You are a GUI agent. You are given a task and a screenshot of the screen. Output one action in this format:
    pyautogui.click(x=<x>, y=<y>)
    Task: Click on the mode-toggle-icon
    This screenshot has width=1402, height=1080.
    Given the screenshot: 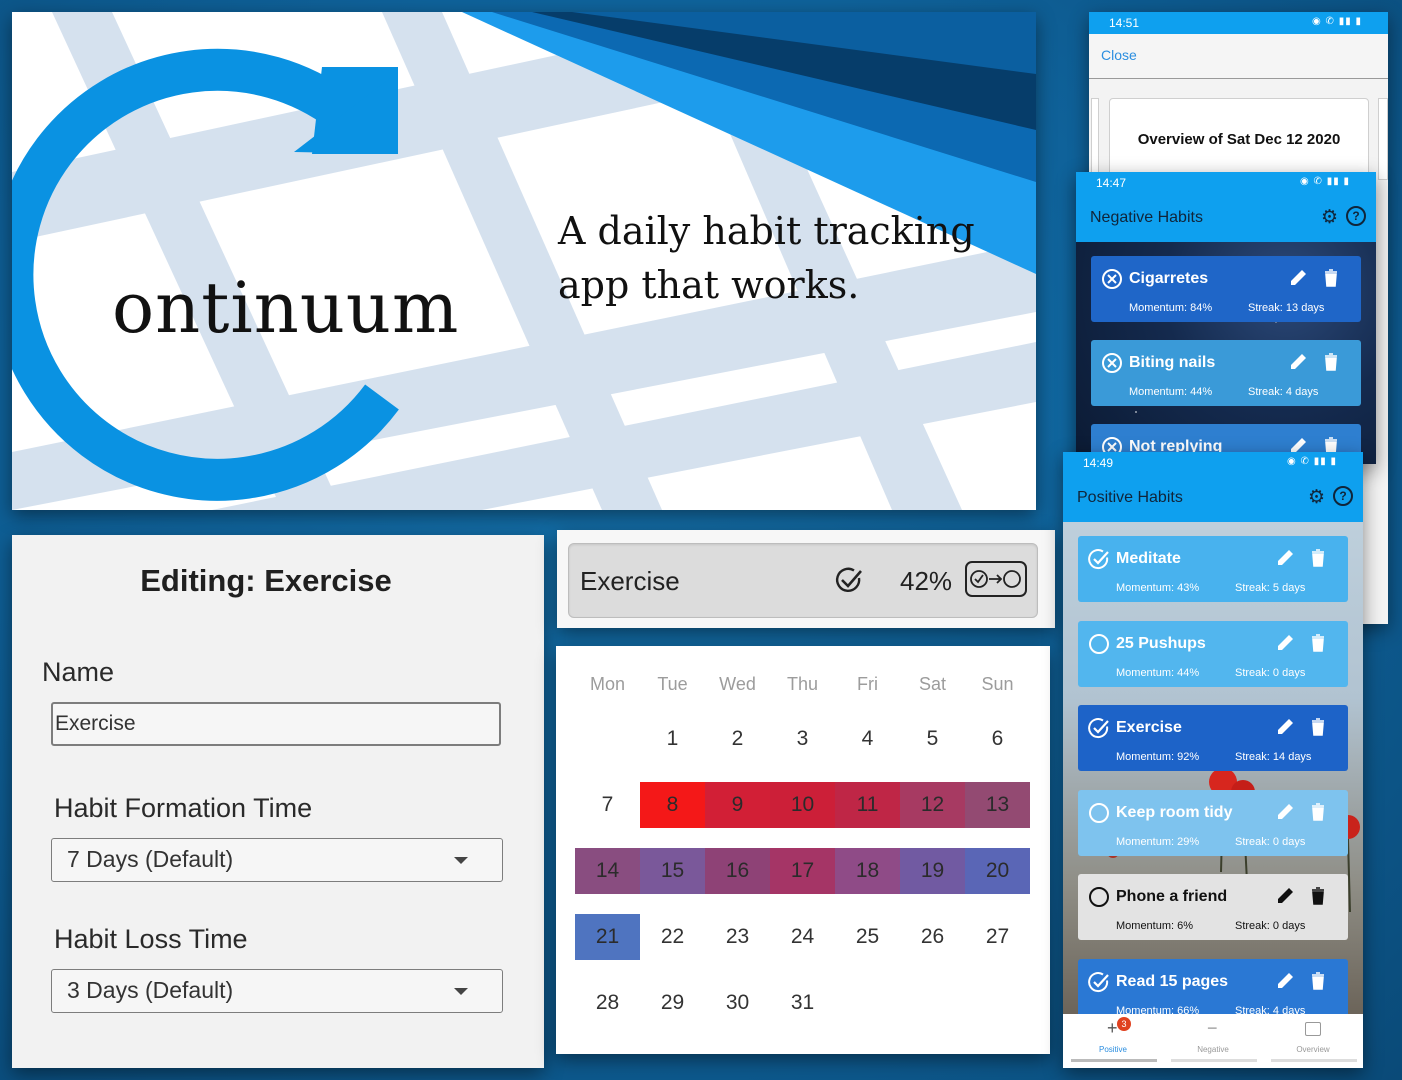 What is the action you would take?
    pyautogui.click(x=996, y=579)
    